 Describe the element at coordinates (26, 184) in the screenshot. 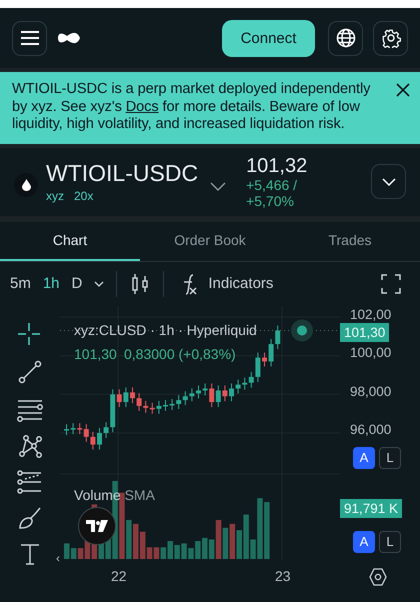

I see `oil-drop-icon` at that location.